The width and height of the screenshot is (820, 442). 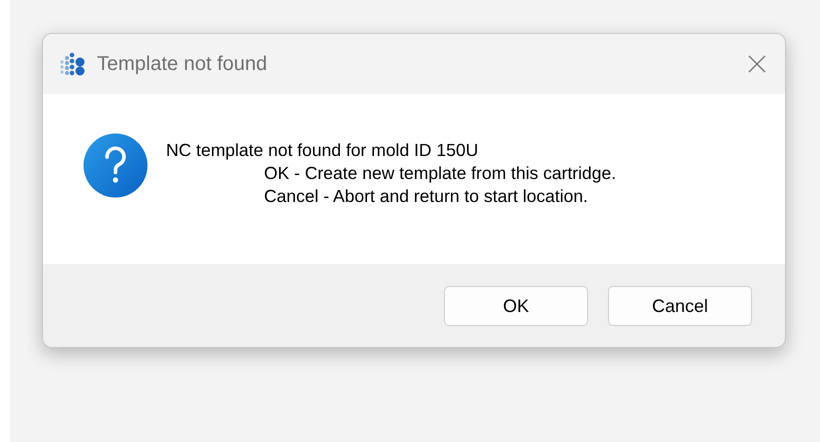 What do you see at coordinates (516, 306) in the screenshot?
I see `dialog-button: OK` at bounding box center [516, 306].